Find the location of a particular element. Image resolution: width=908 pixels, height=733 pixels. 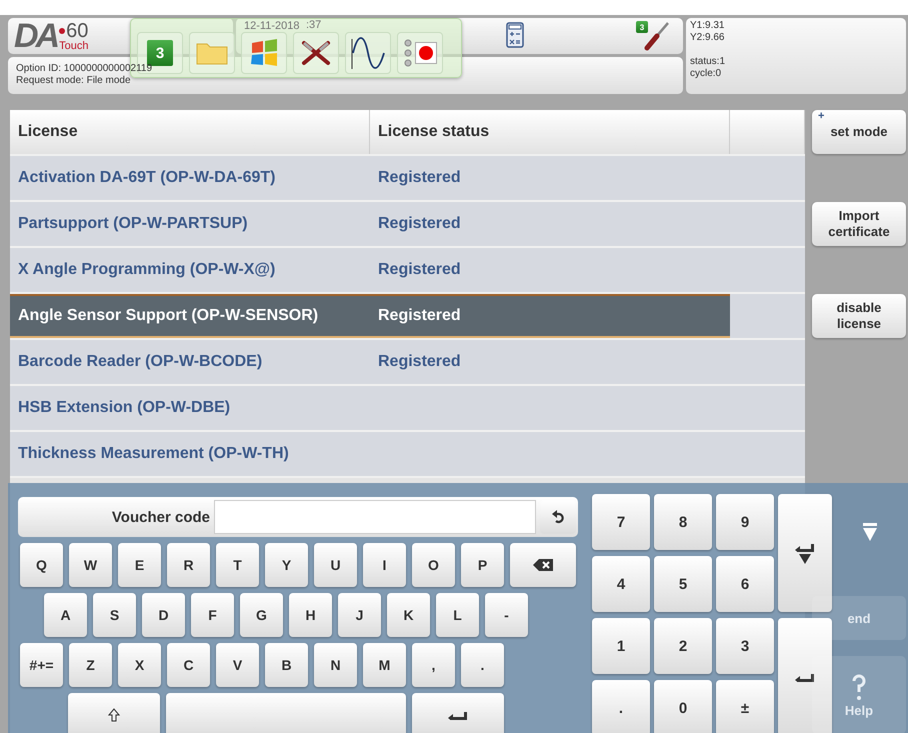

table-cell-text: X Angle Programming (OP-W-X@) is located at coordinates (146, 270).